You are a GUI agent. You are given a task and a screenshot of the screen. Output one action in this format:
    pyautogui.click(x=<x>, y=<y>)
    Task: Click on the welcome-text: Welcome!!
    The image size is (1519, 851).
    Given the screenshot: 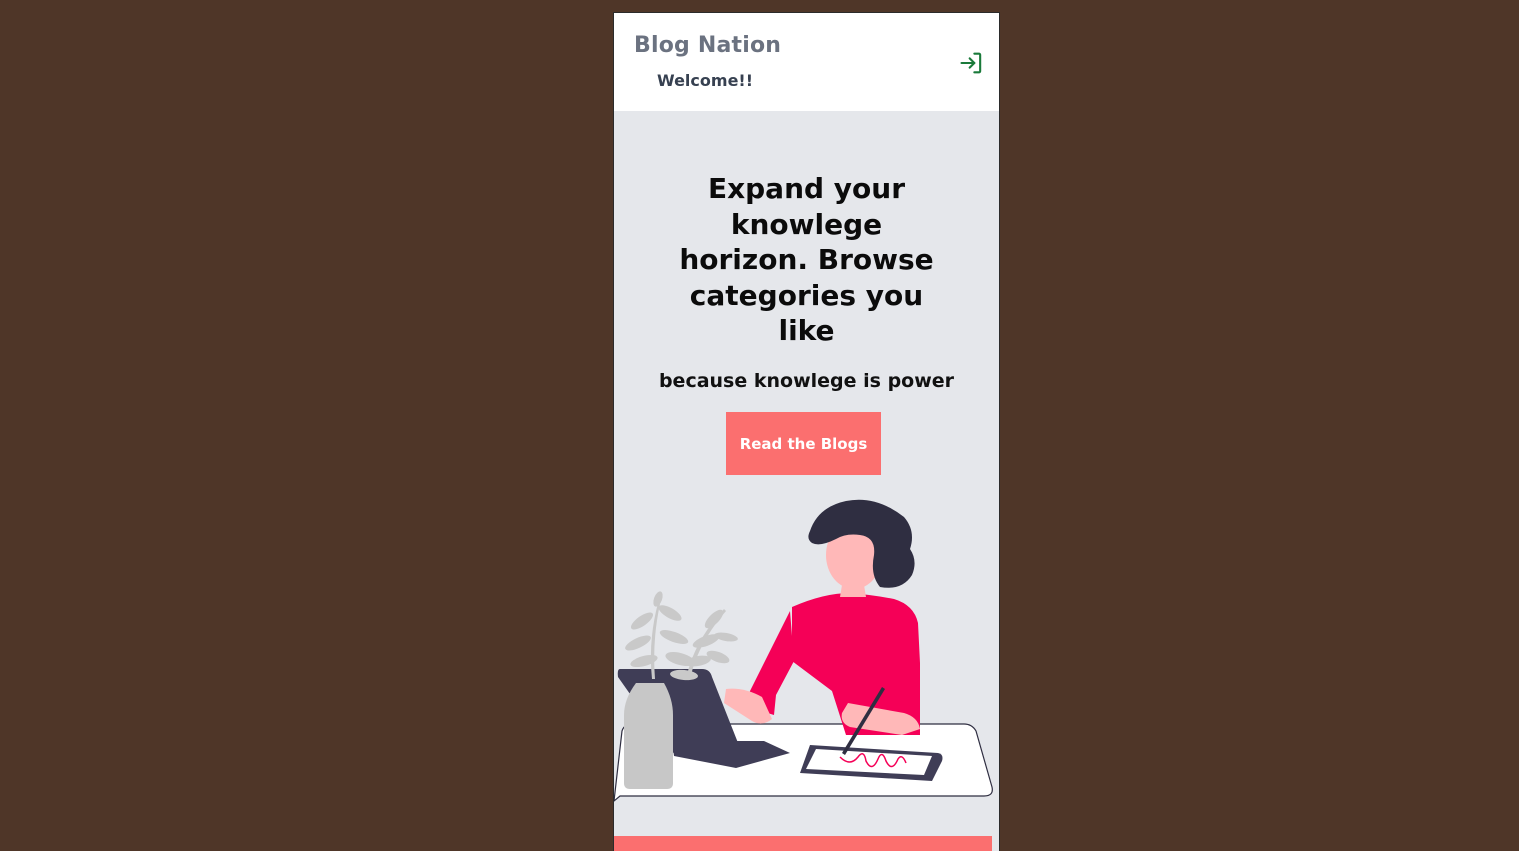 What is the action you would take?
    pyautogui.click(x=705, y=80)
    